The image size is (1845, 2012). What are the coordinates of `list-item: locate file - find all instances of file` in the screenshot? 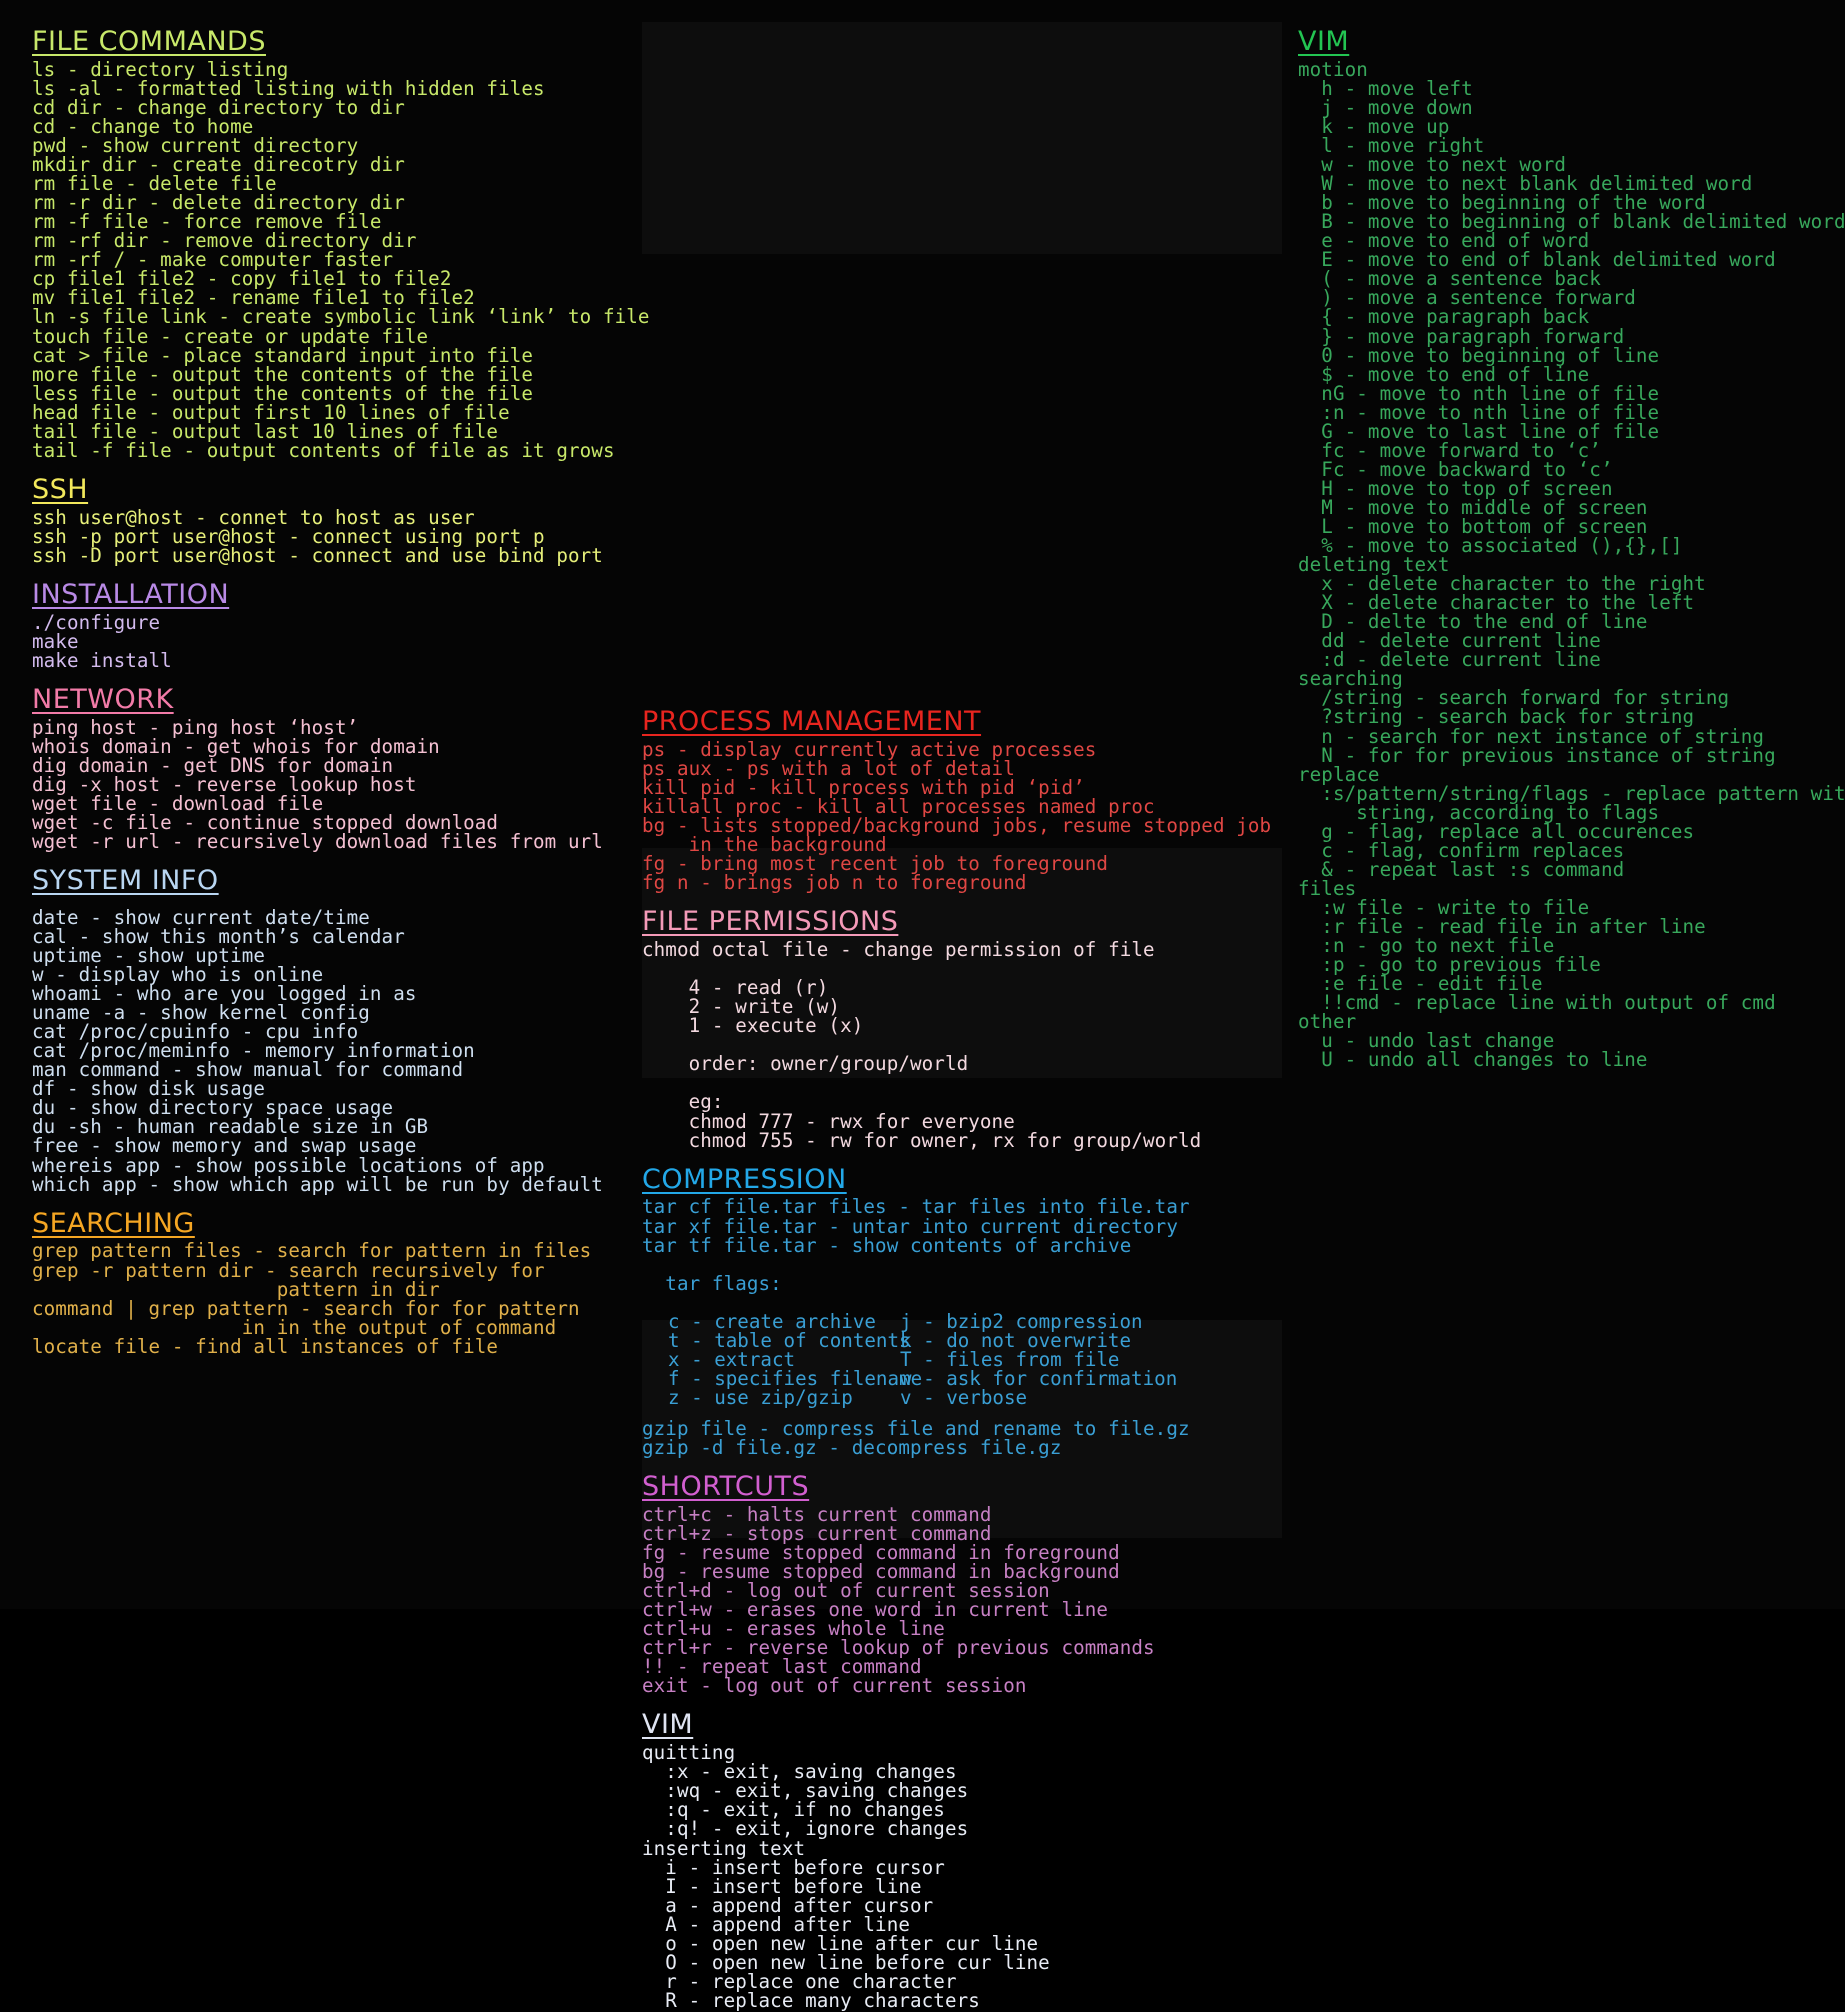 It's located at (265, 1346).